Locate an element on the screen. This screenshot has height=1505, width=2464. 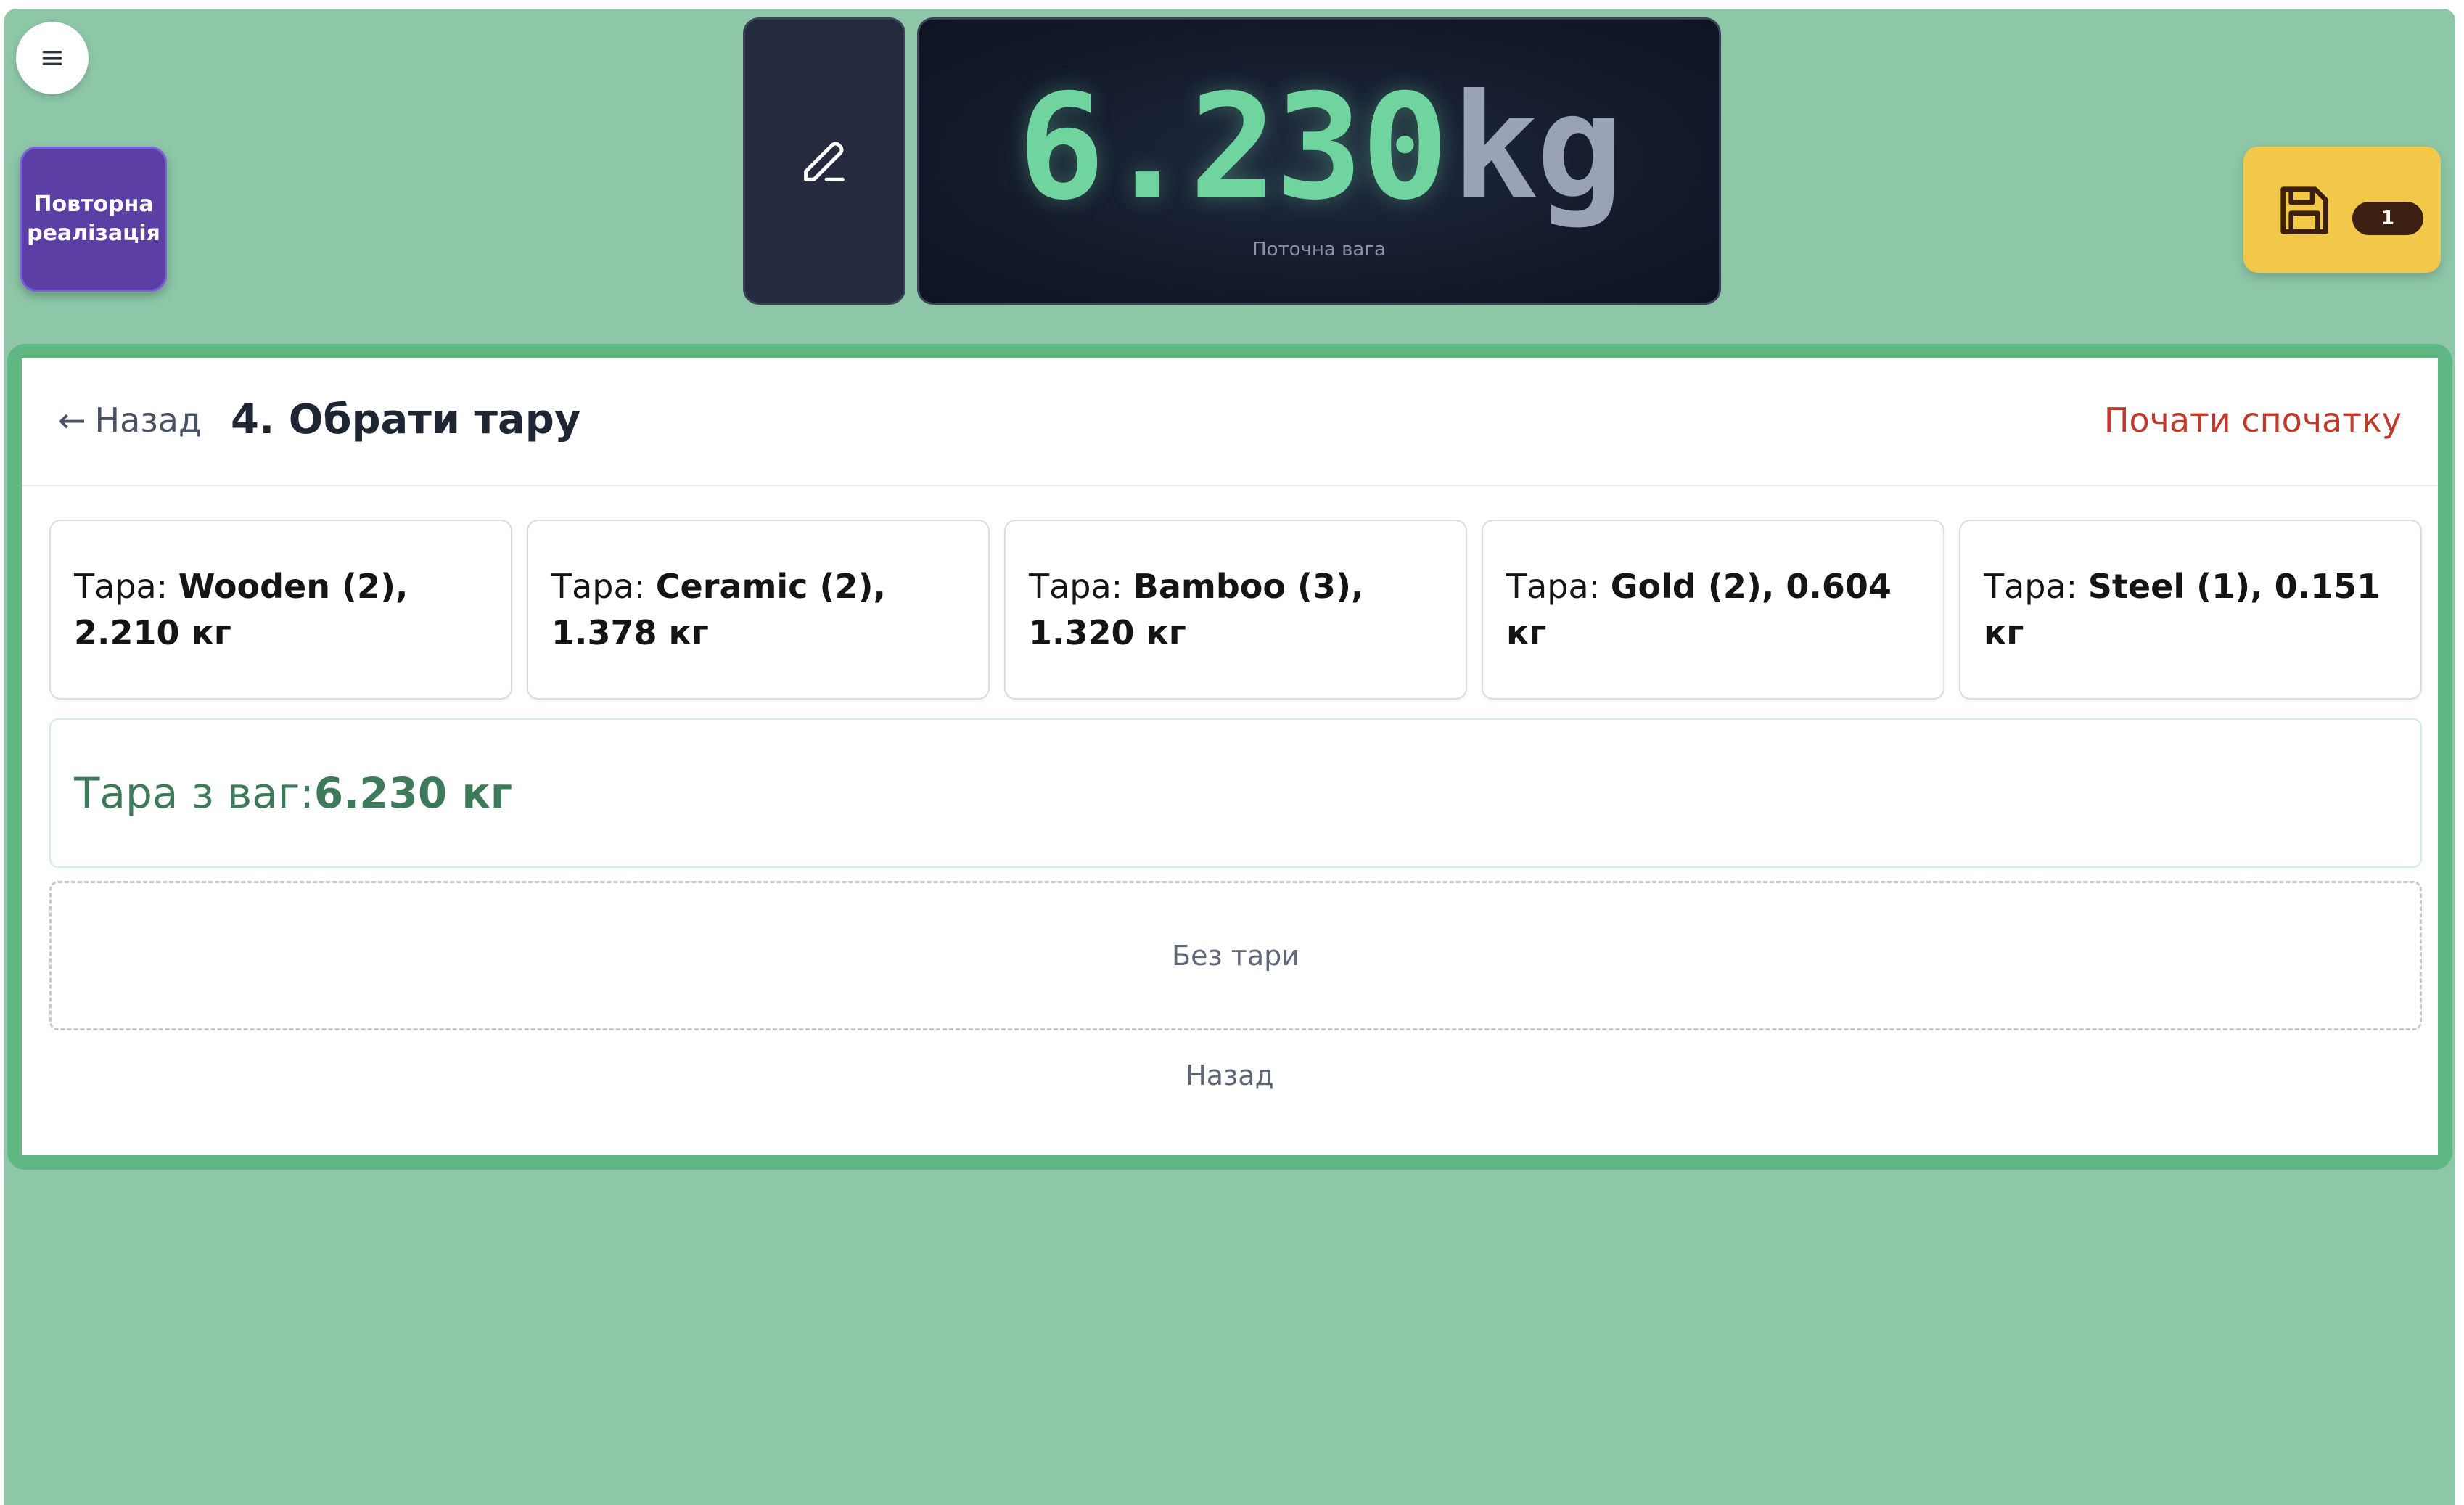
menu-button is located at coordinates (53, 58).